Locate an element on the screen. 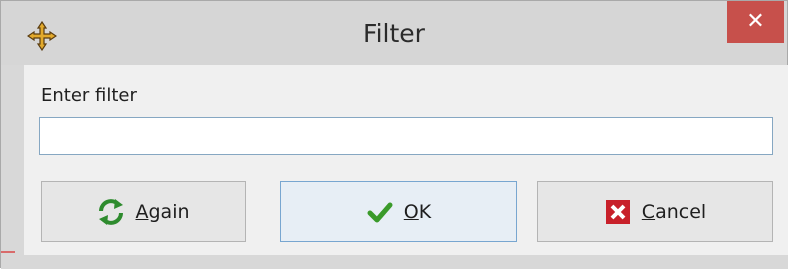 The width and height of the screenshot is (788, 269). again-label-rest: gain is located at coordinates (169, 211).